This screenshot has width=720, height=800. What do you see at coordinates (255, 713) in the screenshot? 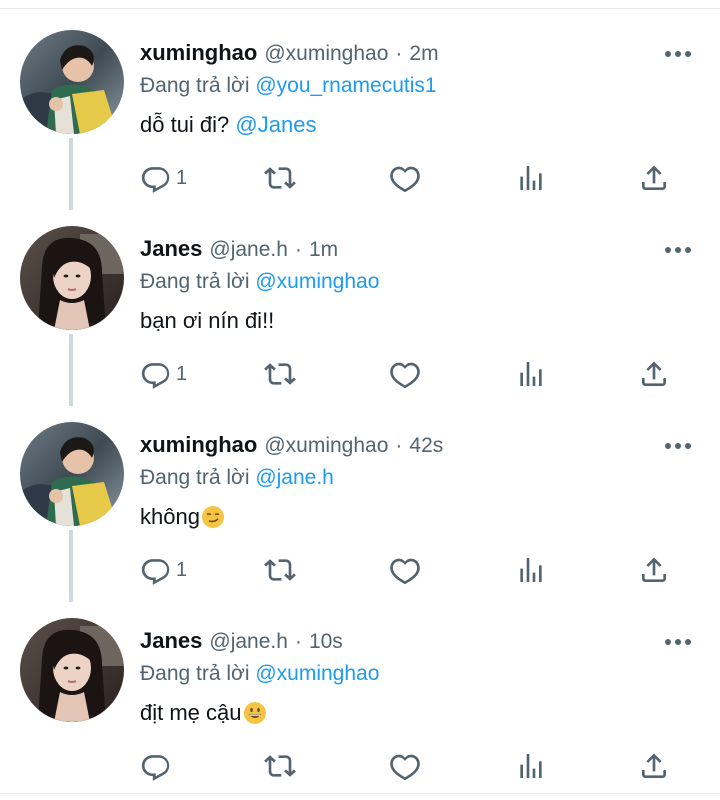
I see `grinning-face-emoji` at bounding box center [255, 713].